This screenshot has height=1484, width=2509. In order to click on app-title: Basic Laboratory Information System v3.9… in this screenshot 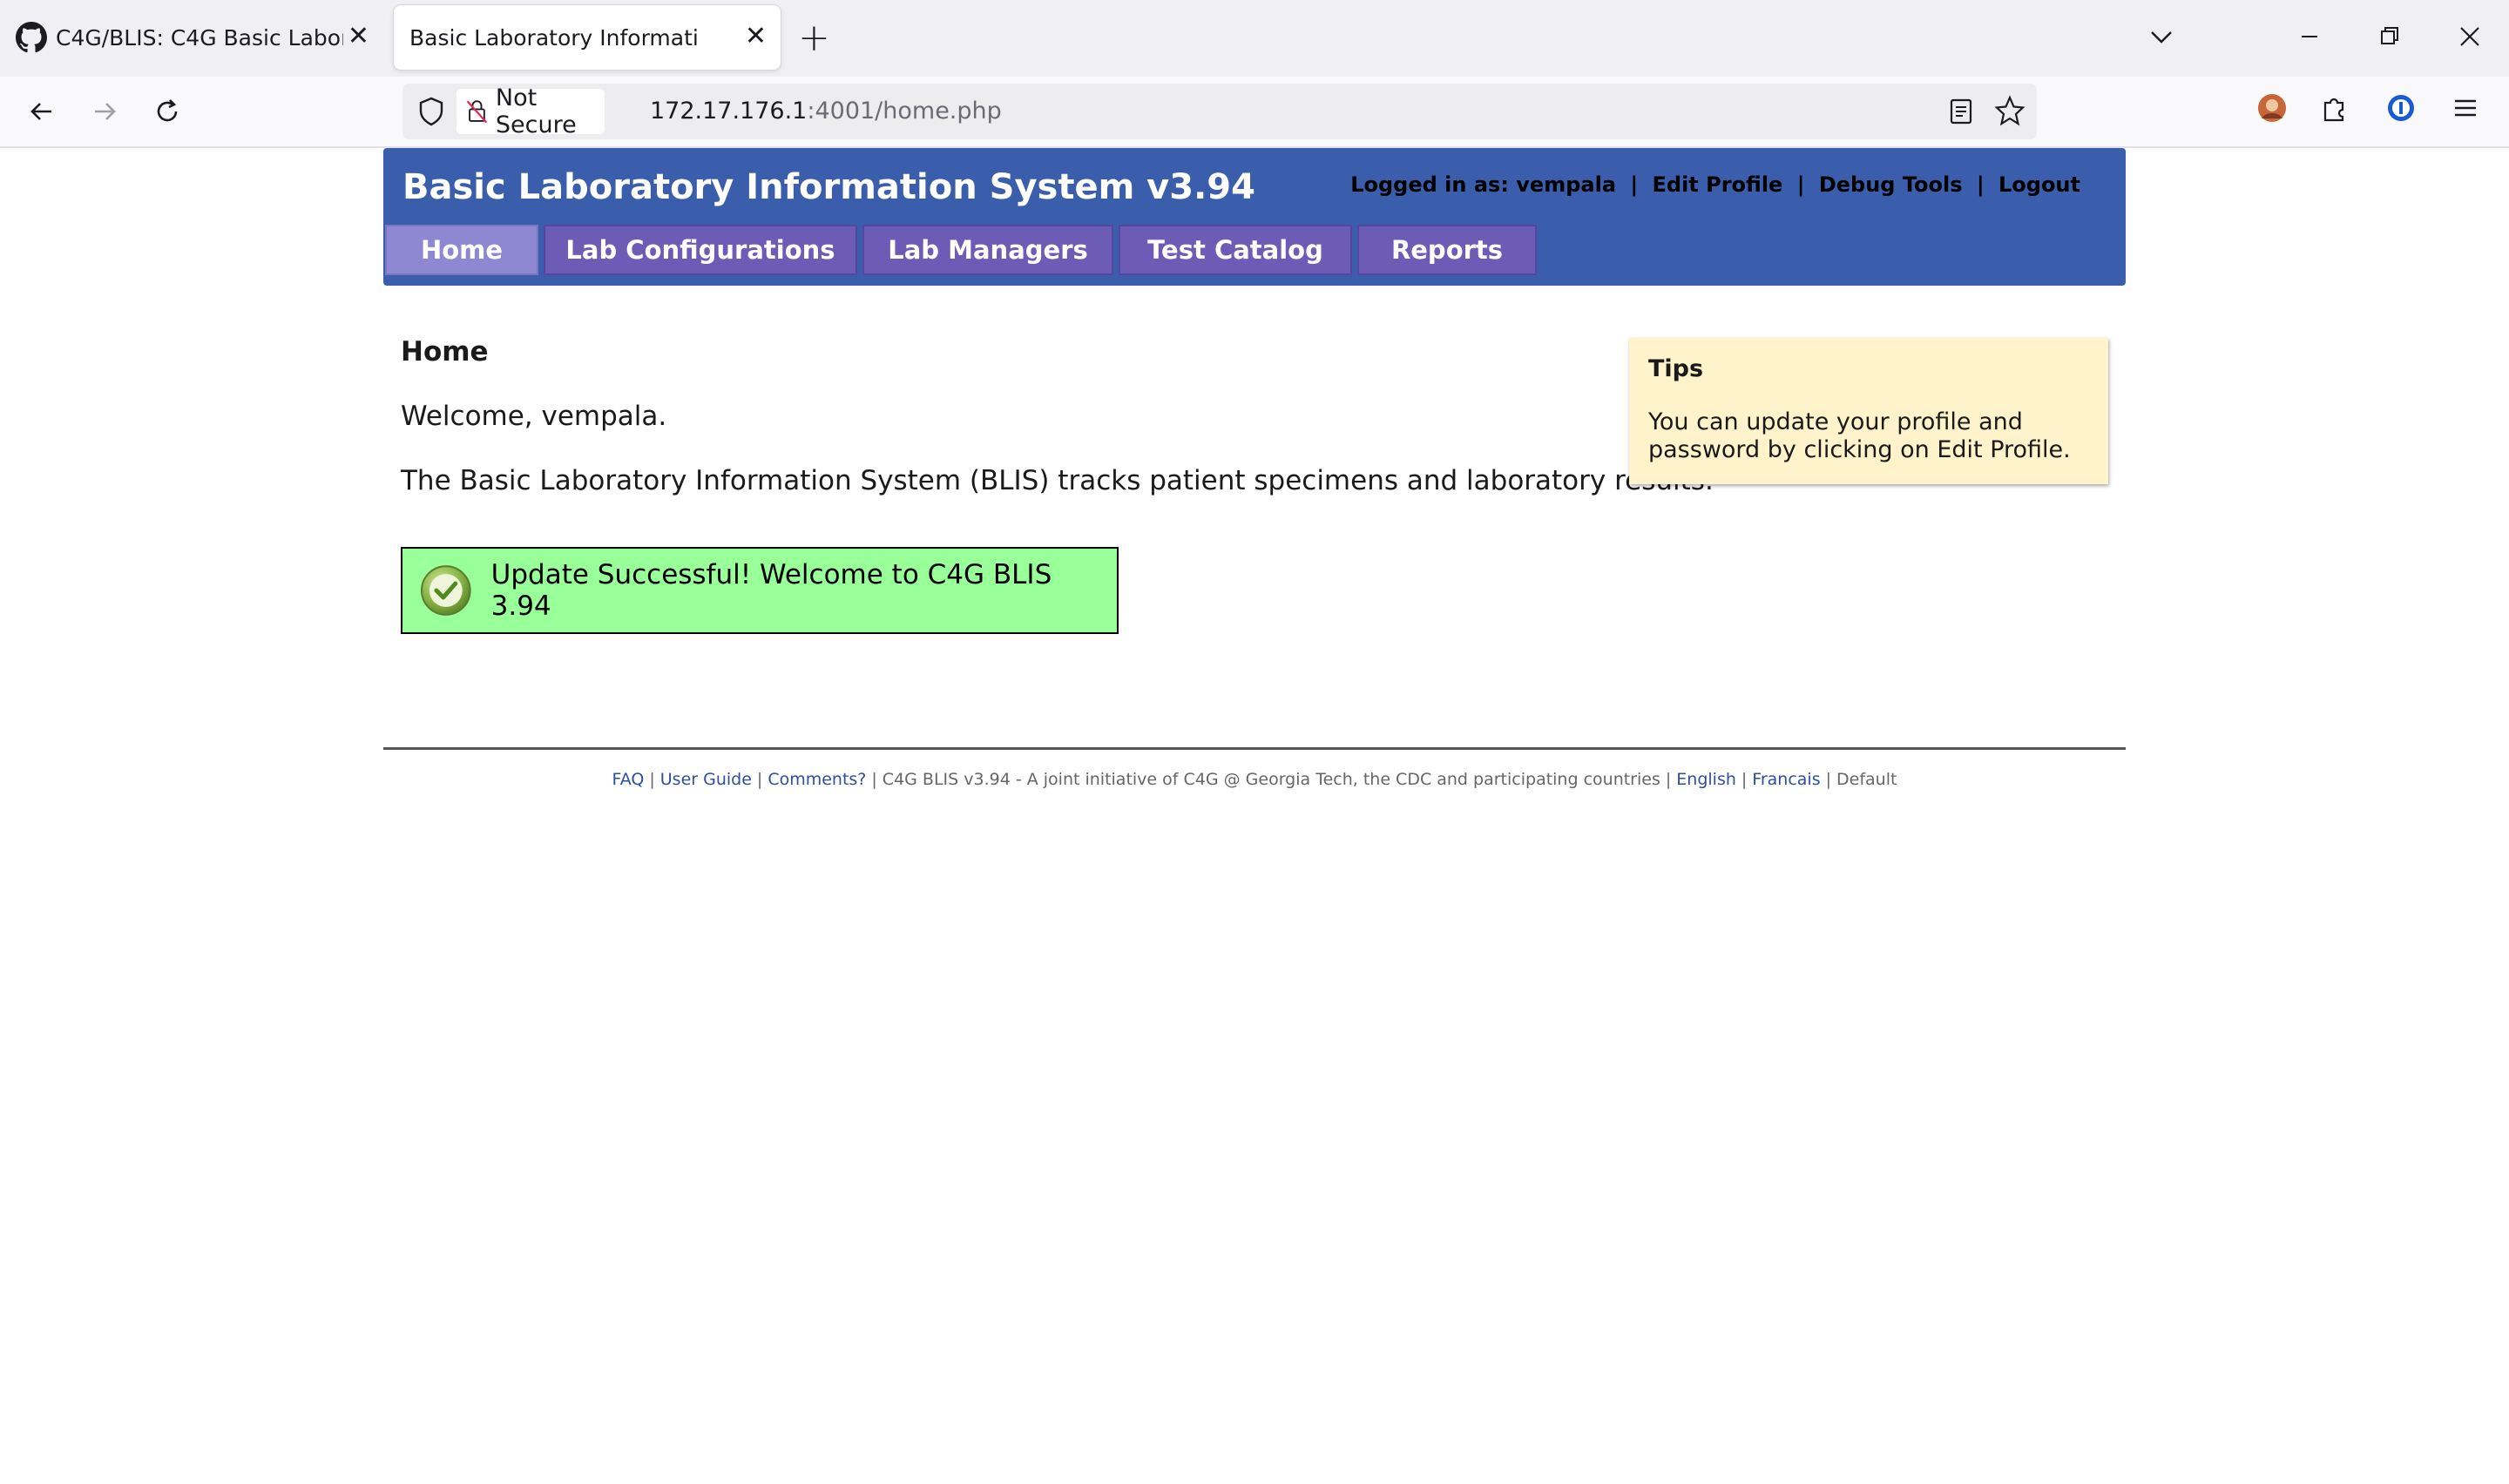, I will do `click(828, 187)`.